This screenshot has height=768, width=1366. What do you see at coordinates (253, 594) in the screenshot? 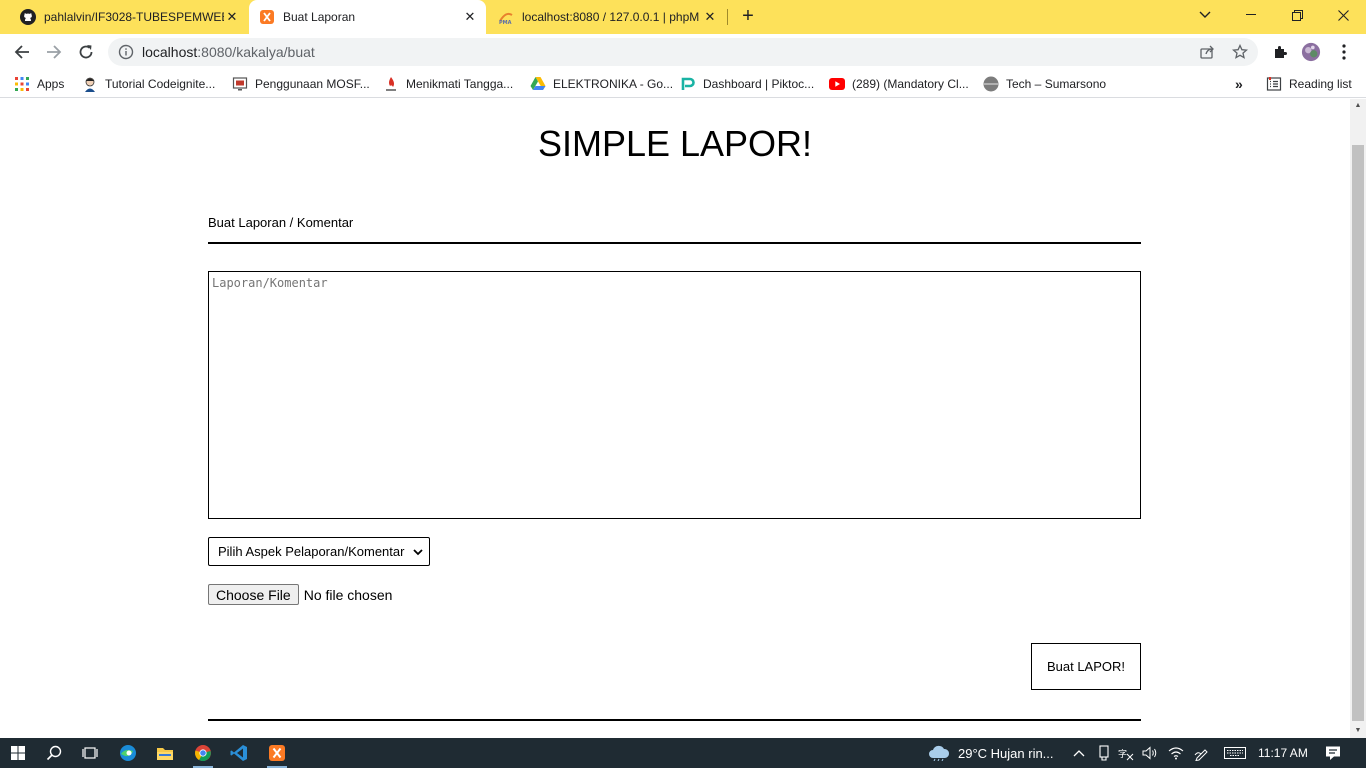
I see `choose-file-button: Choose File` at bounding box center [253, 594].